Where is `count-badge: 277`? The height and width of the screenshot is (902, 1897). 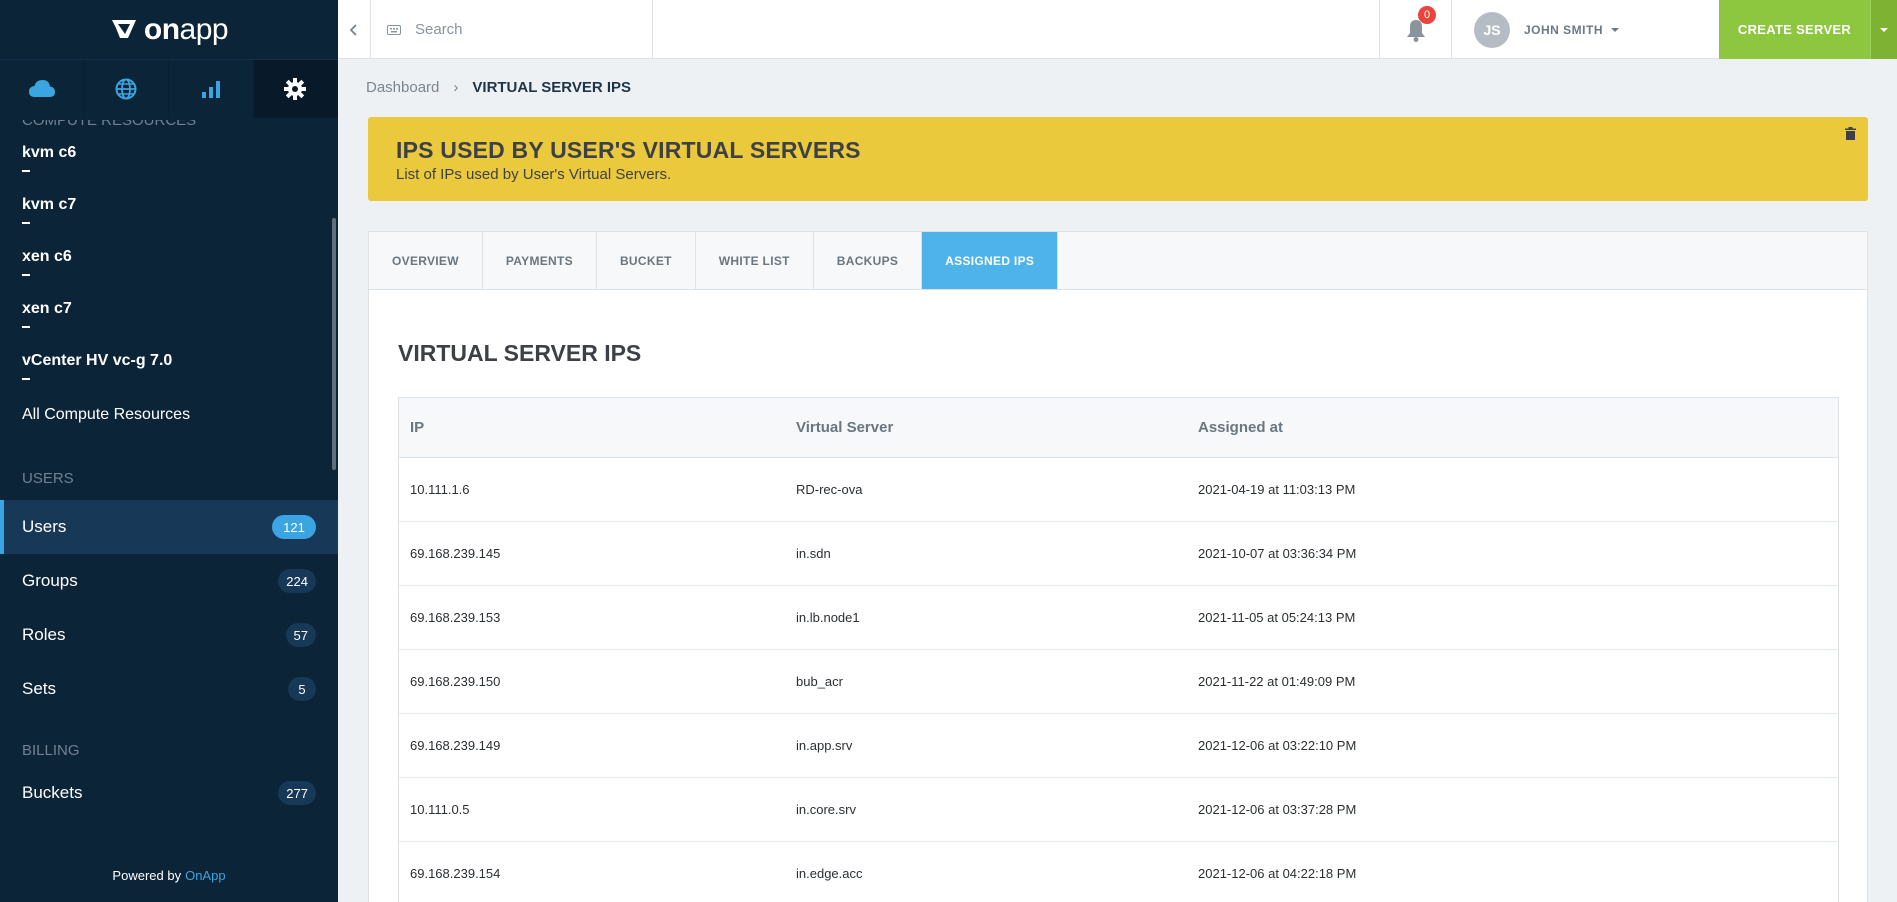
count-badge: 277 is located at coordinates (297, 793).